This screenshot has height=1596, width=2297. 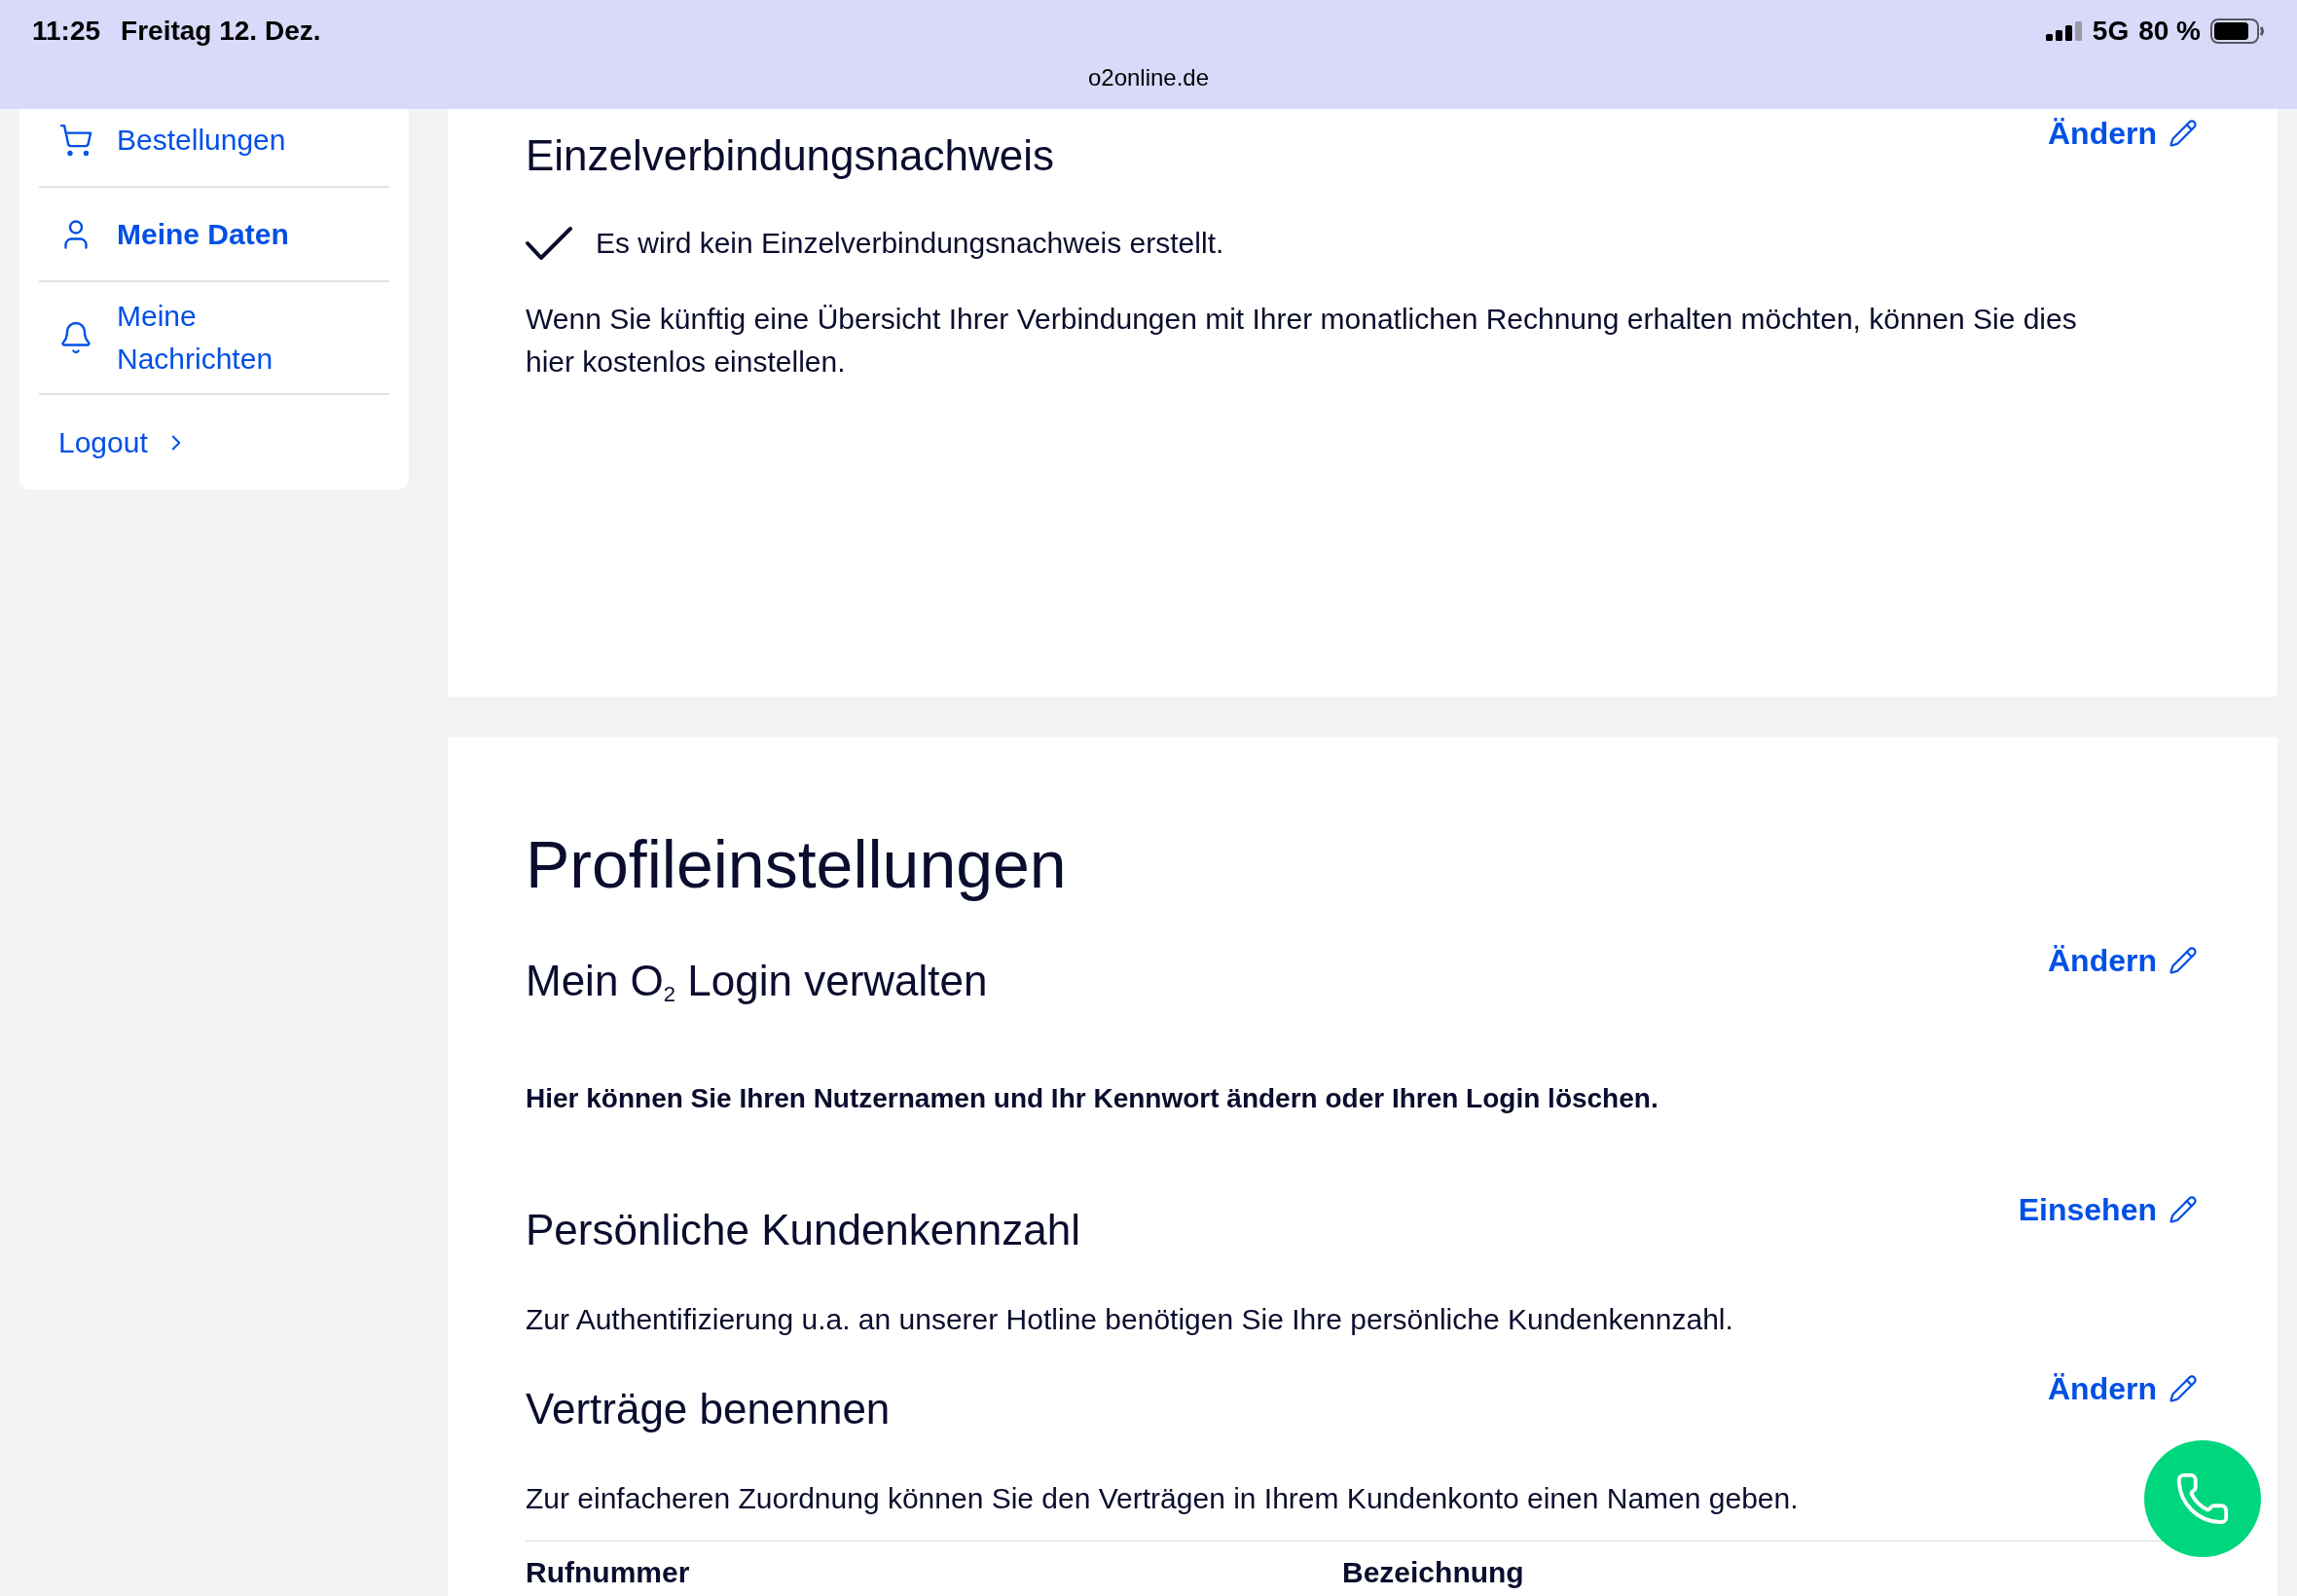 I want to click on bell-icon, so click(x=75, y=337).